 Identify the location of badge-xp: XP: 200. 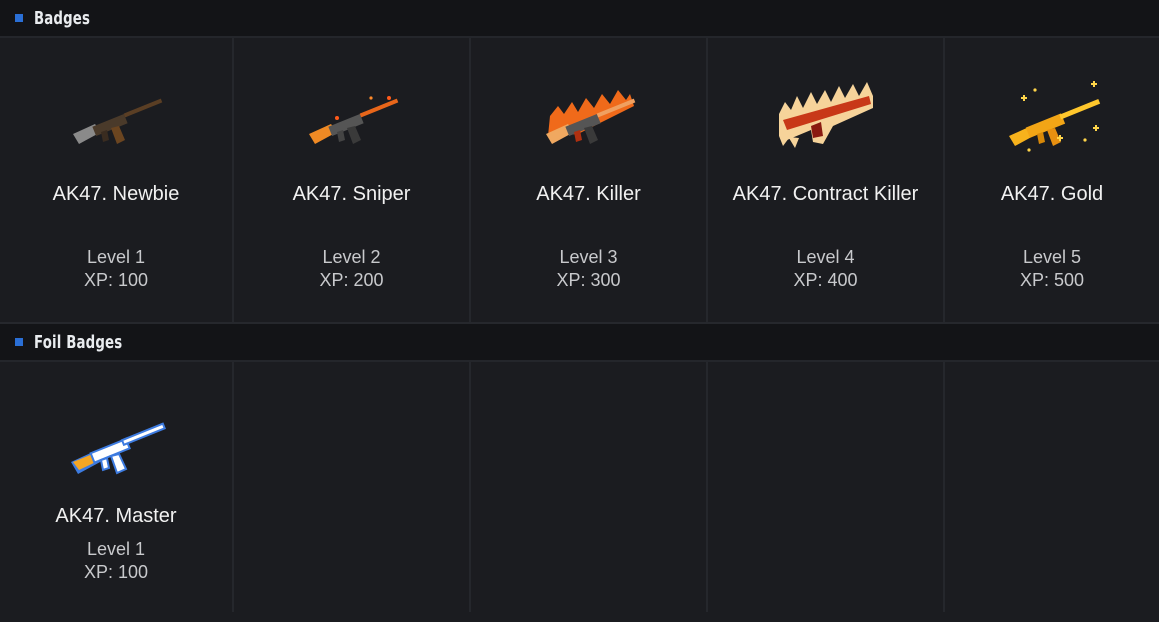
(351, 280).